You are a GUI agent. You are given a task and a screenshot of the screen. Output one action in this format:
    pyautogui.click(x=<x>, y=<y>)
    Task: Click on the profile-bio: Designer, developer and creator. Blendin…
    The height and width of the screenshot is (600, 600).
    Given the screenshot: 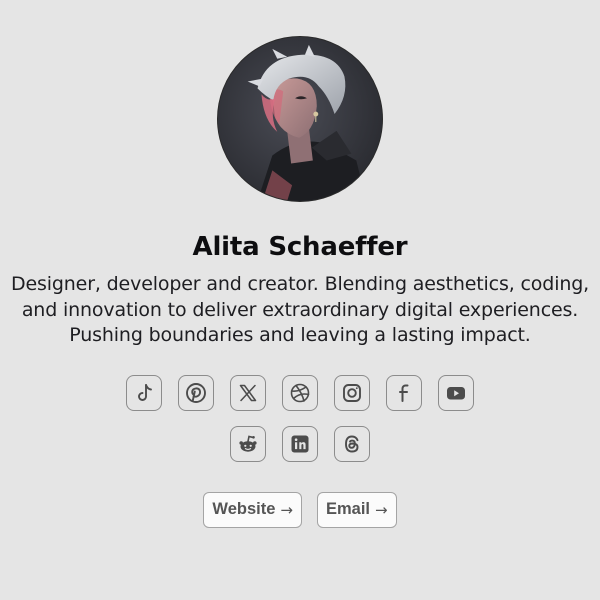 What is the action you would take?
    pyautogui.click(x=300, y=309)
    